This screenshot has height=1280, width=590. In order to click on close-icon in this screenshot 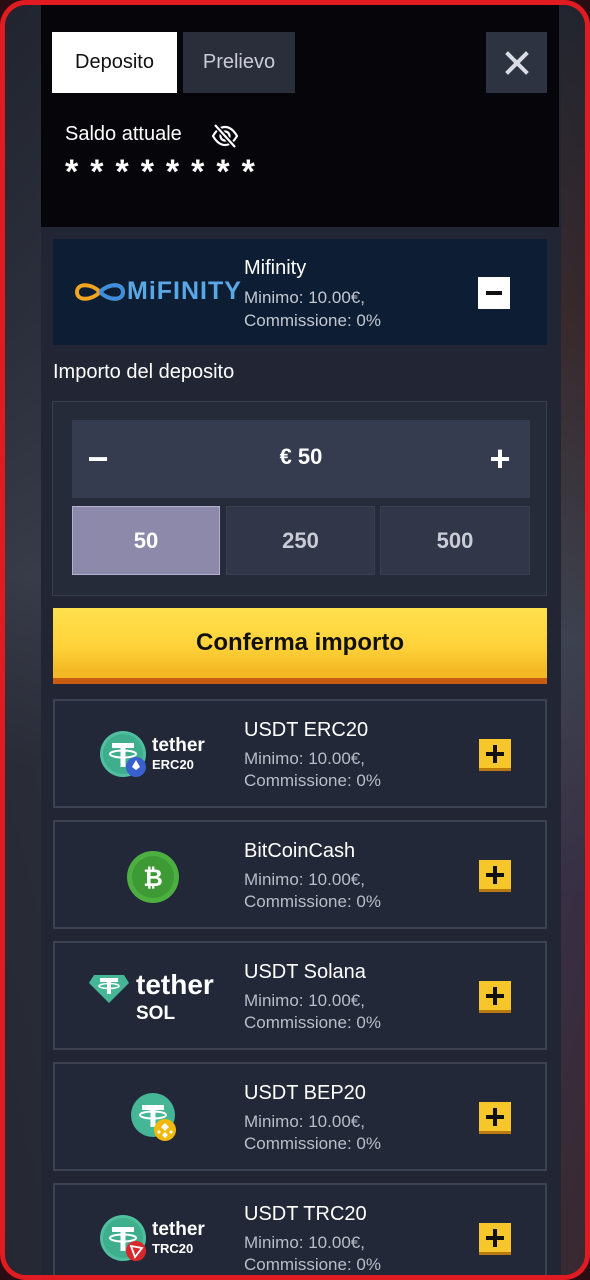, I will do `click(516, 62)`.